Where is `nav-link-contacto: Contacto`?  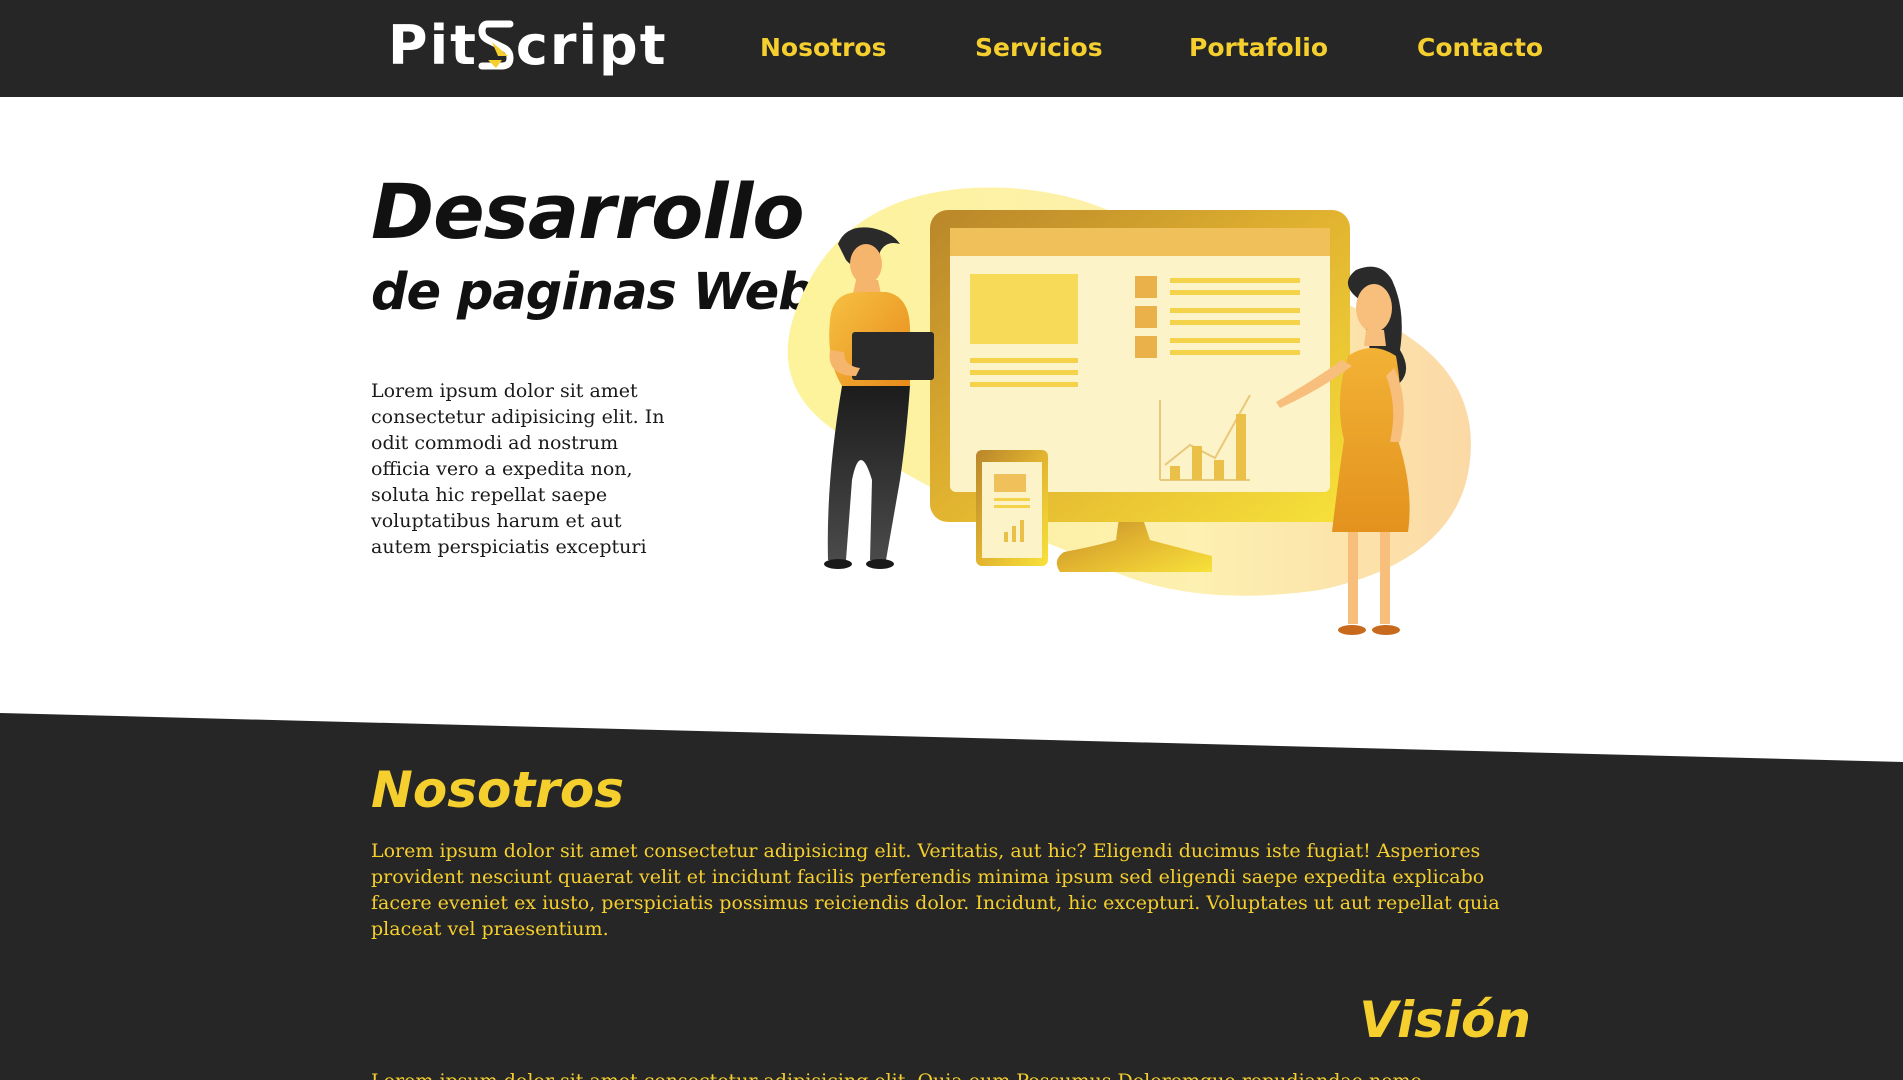 nav-link-contacto: Contacto is located at coordinates (1480, 48).